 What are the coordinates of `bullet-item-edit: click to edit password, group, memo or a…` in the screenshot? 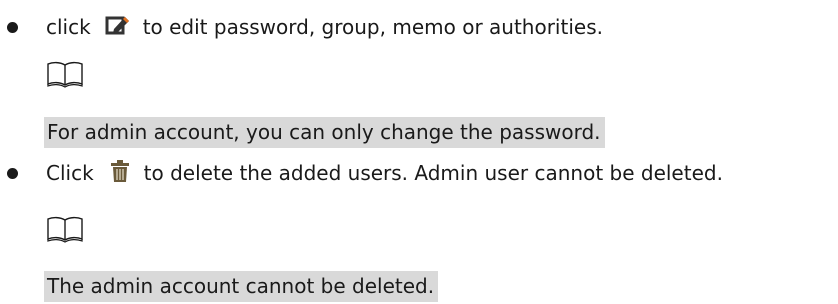 It's located at (419, 27).